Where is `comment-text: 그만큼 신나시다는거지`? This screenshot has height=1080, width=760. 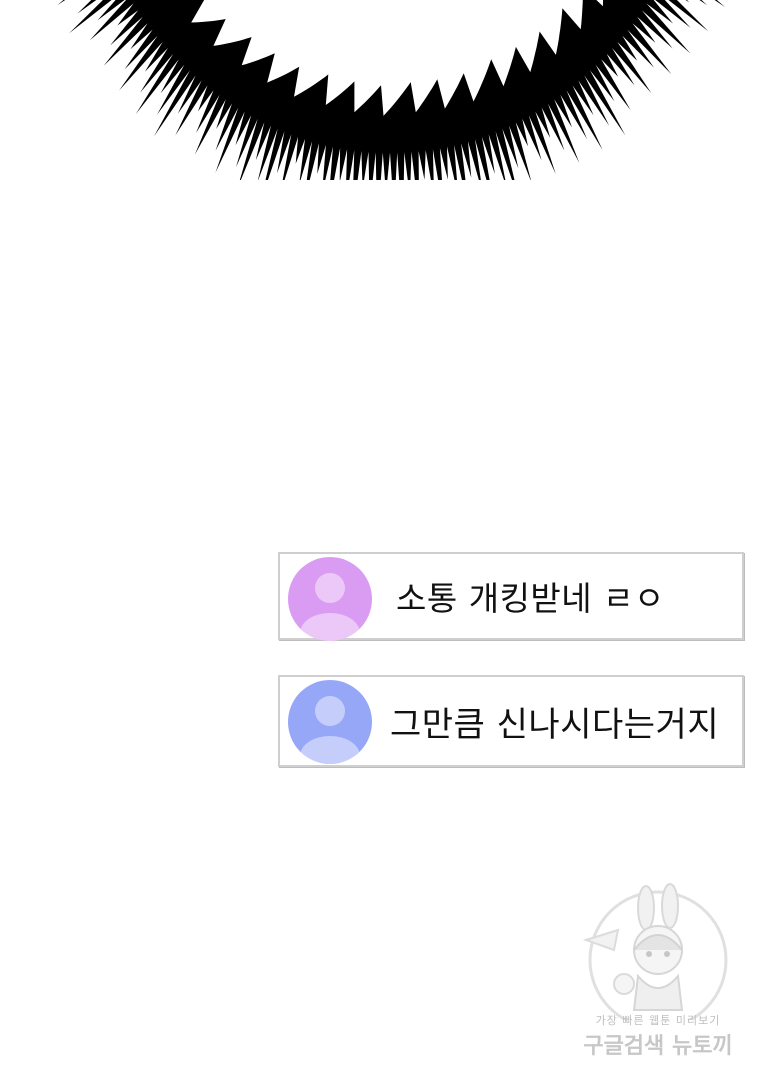
comment-text: 그만큼 신나시다는거지 is located at coordinates (555, 724).